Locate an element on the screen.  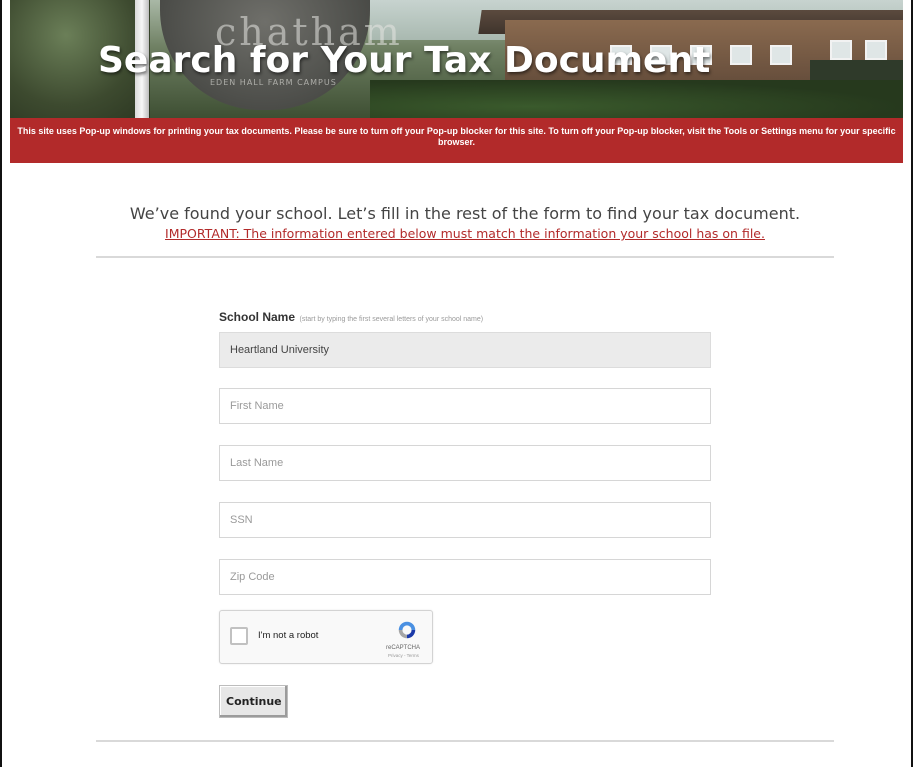
last-name-field is located at coordinates (465, 463).